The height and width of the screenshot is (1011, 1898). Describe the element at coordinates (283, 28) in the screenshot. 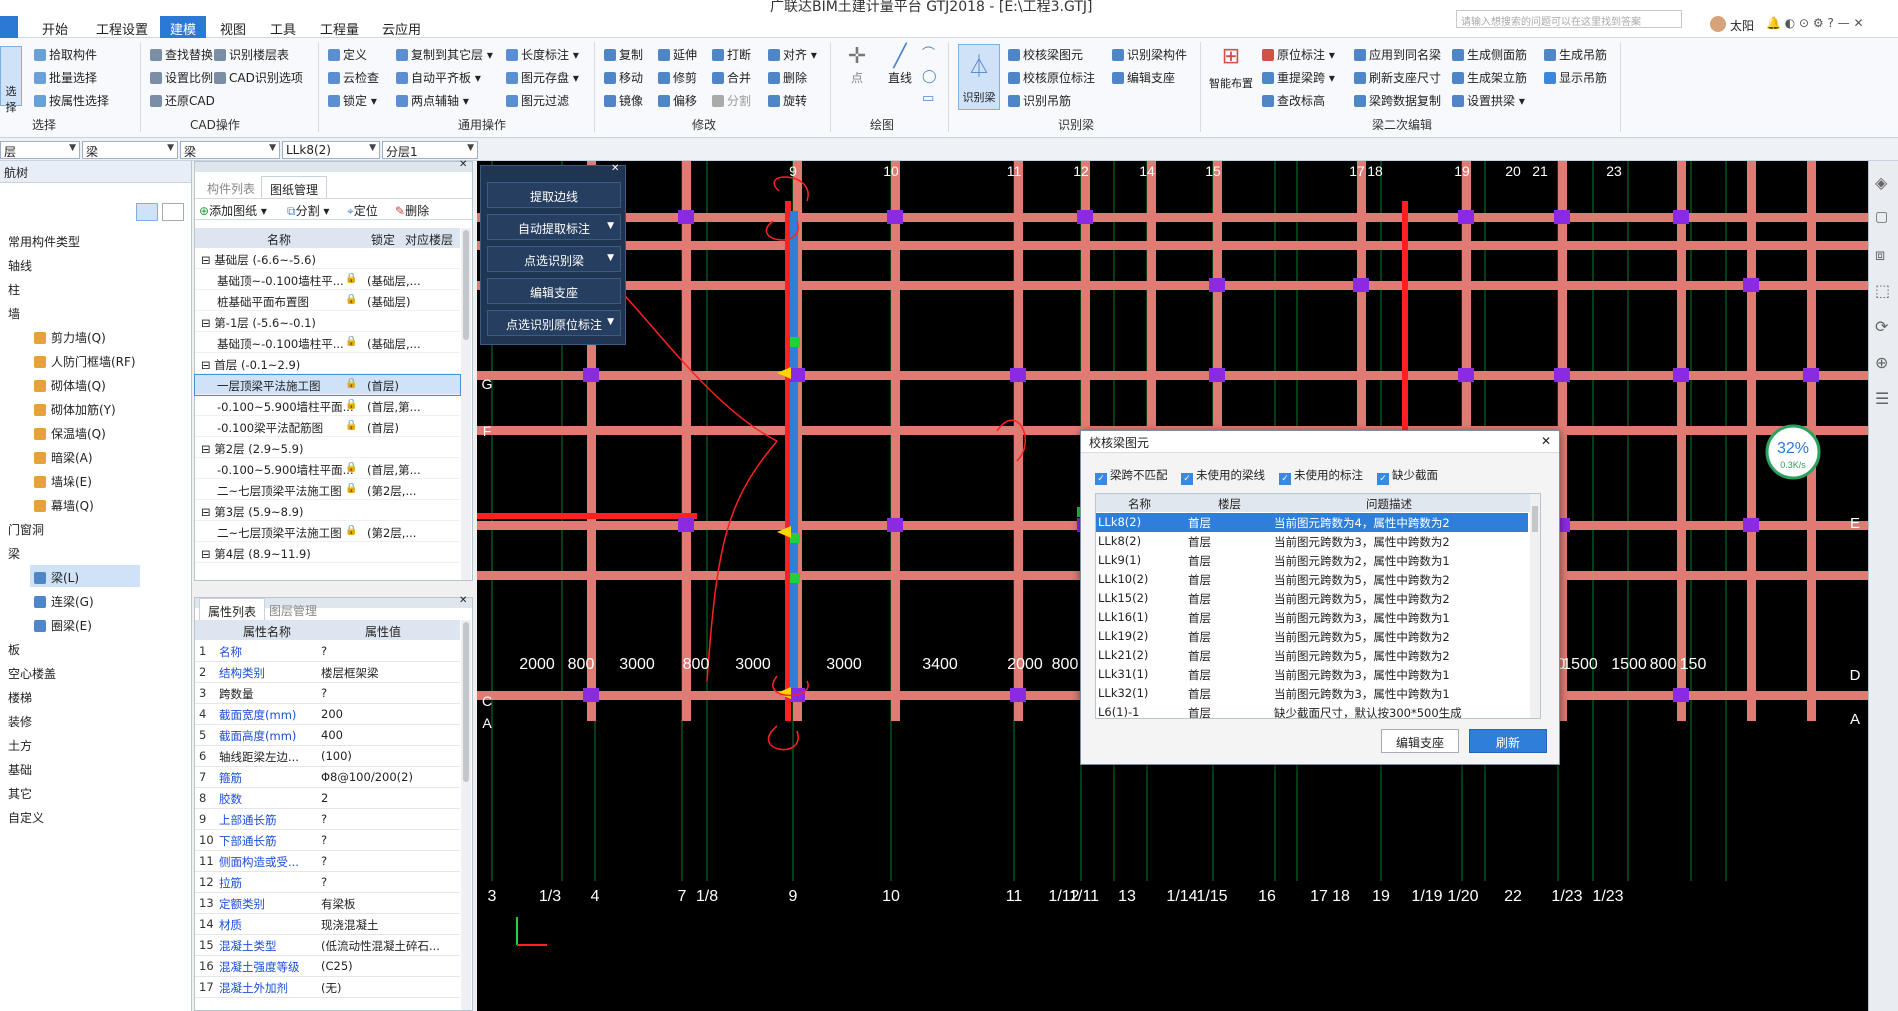

I see `menu-tools: 工具` at that location.